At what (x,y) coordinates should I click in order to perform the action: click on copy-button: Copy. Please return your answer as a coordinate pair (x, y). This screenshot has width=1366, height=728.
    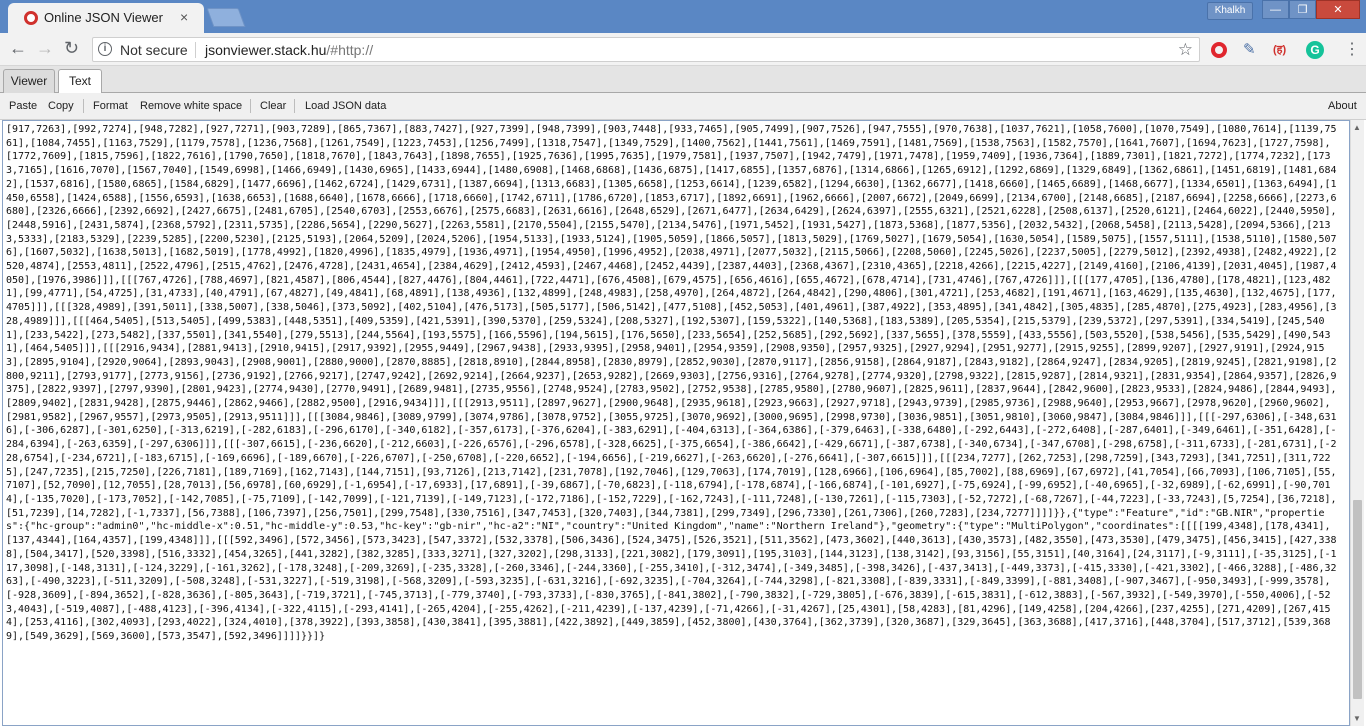
    Looking at the image, I should click on (61, 106).